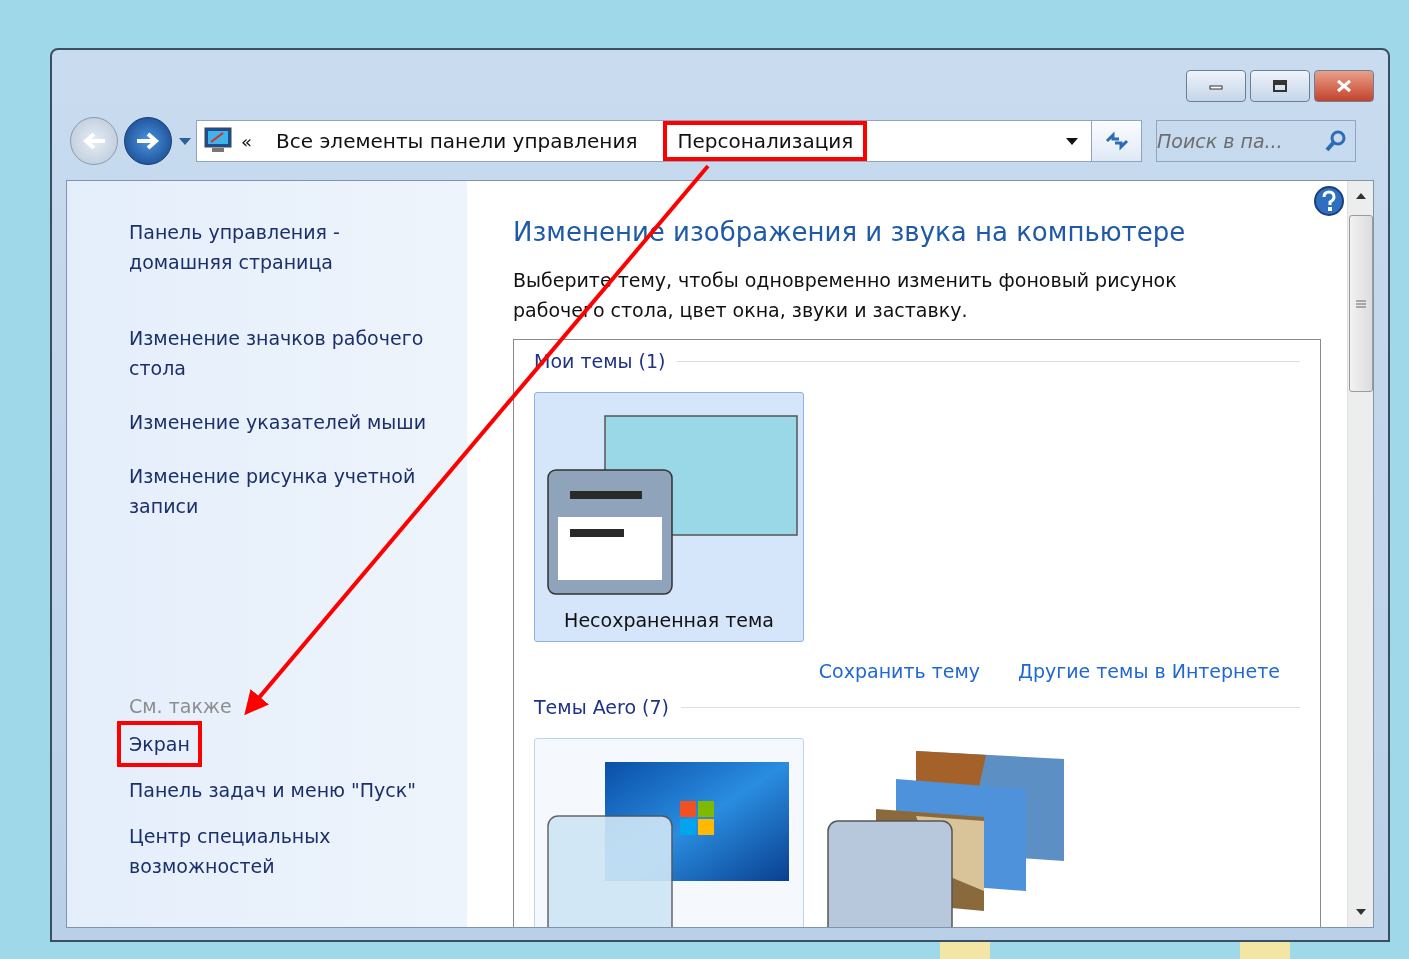 This screenshot has height=959, width=1409. I want to click on caret-icon, so click(1072, 141).